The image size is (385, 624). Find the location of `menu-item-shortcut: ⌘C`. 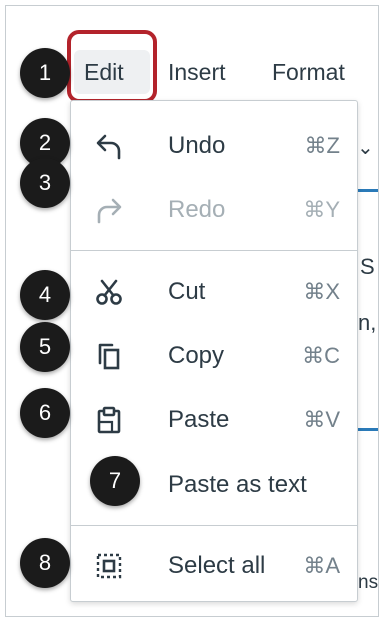

menu-item-shortcut: ⌘C is located at coordinates (321, 355).